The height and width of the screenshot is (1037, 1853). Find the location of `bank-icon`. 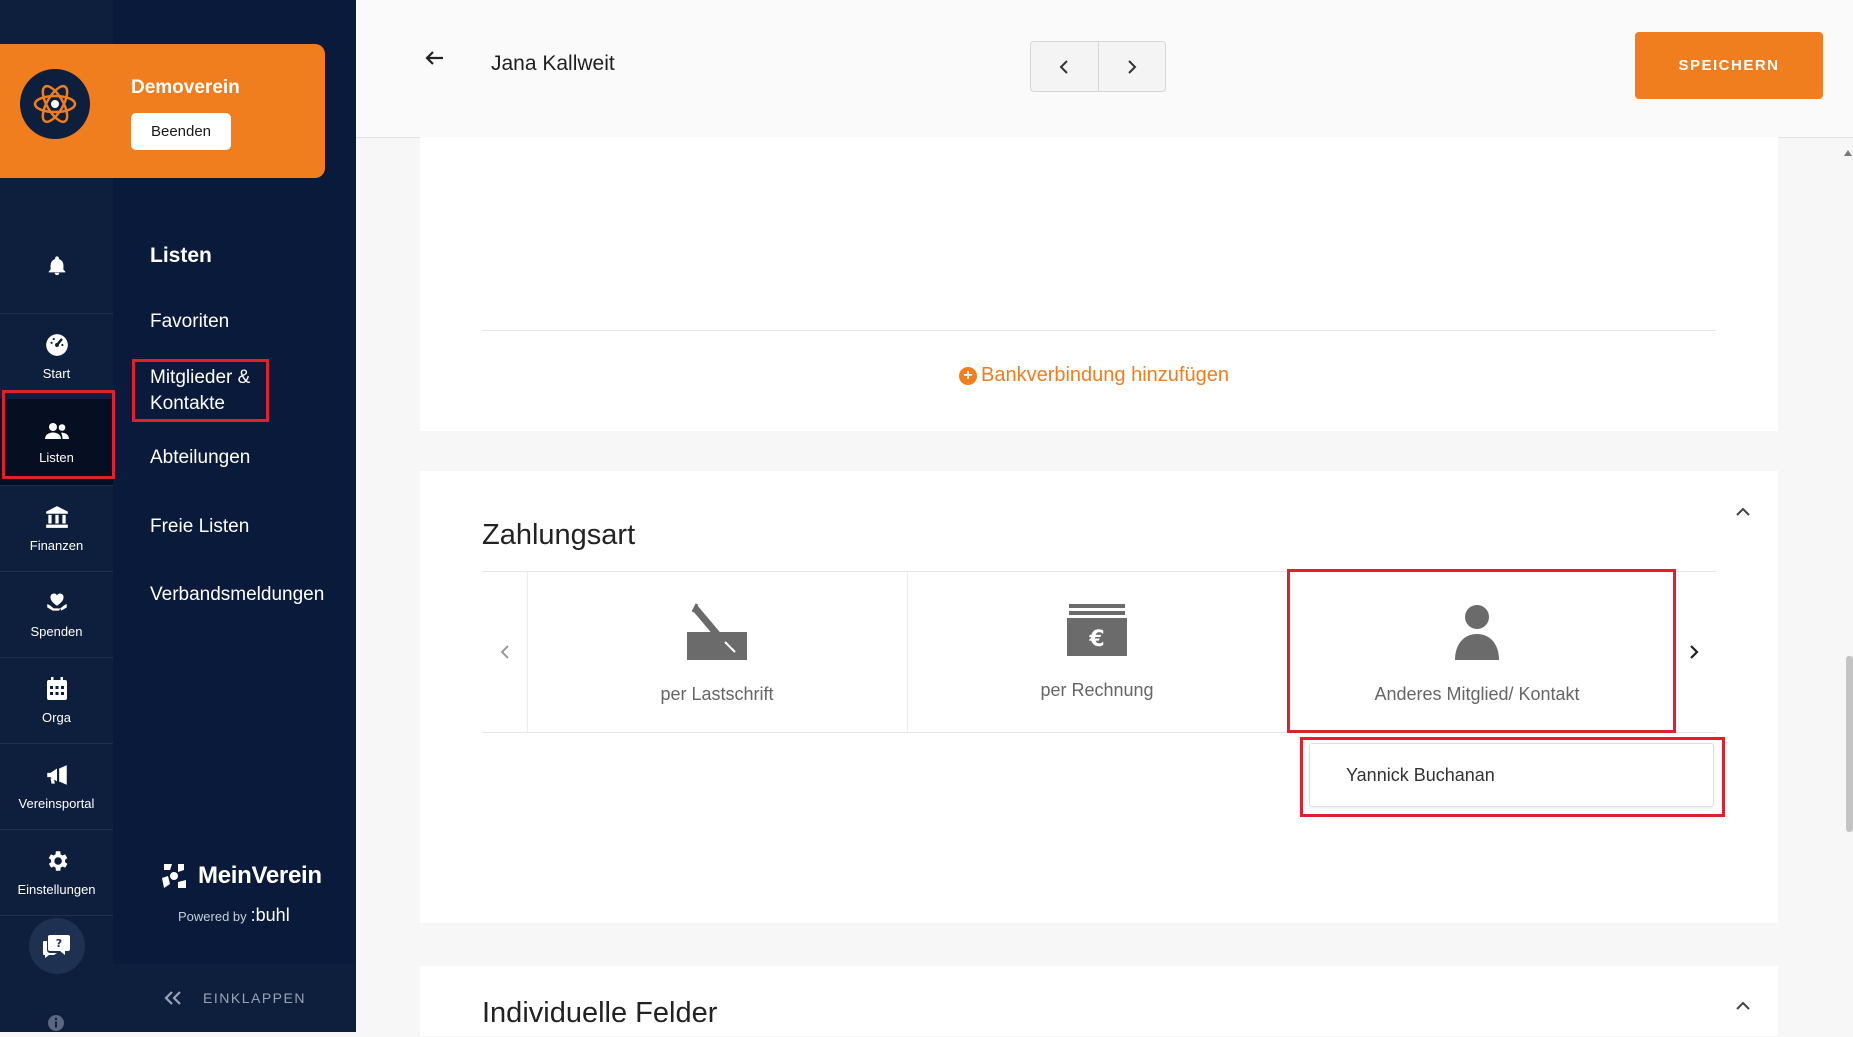

bank-icon is located at coordinates (56, 516).